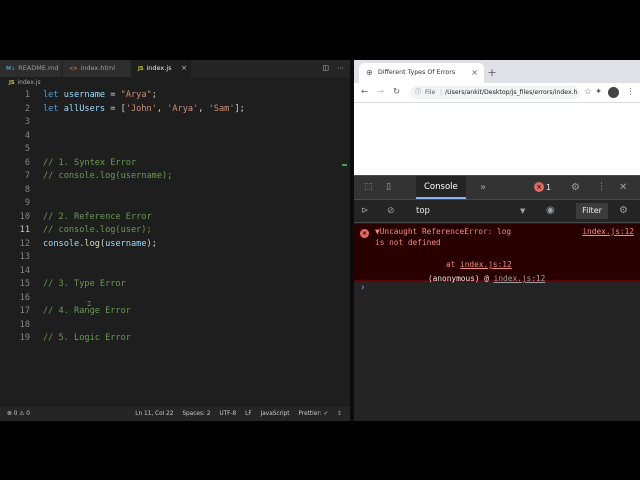 The width and height of the screenshot is (640, 480). I want to click on filter-input: Filter, so click(592, 211).